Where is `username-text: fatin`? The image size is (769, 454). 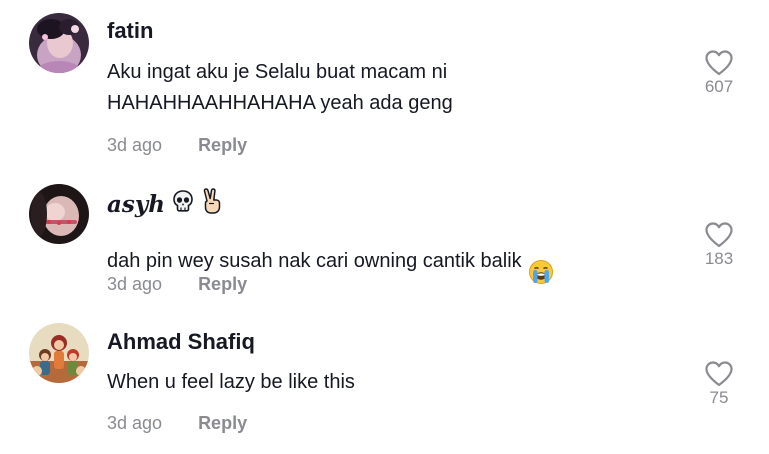 username-text: fatin is located at coordinates (130, 30).